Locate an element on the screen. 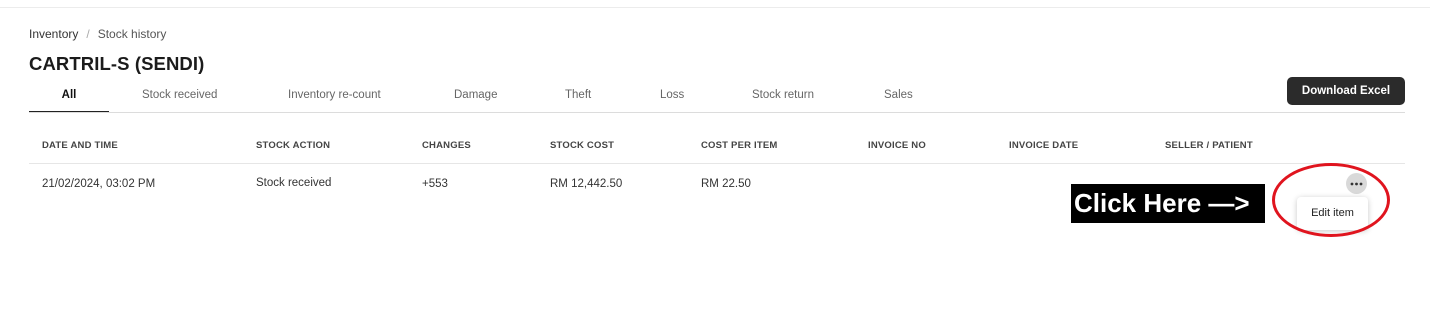 The height and width of the screenshot is (314, 1430). download-excel-button: Download Excel is located at coordinates (1346, 91).